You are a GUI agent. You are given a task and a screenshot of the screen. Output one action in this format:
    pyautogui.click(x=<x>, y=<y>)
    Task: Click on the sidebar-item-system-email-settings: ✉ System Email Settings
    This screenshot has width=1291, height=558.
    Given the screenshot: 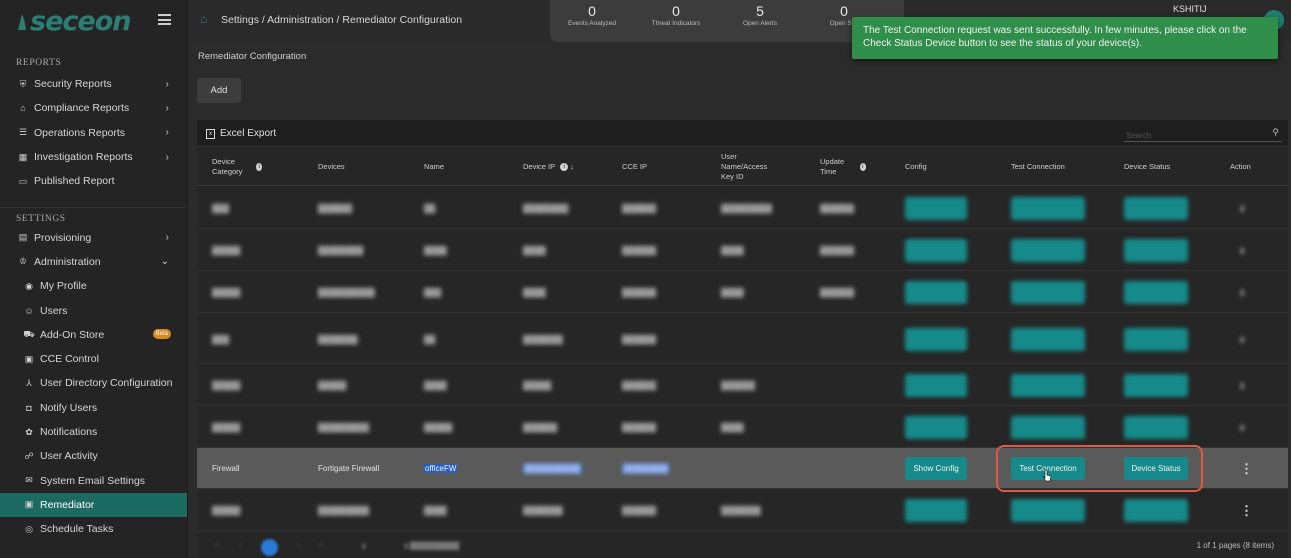 What is the action you would take?
    pyautogui.click(x=93, y=480)
    